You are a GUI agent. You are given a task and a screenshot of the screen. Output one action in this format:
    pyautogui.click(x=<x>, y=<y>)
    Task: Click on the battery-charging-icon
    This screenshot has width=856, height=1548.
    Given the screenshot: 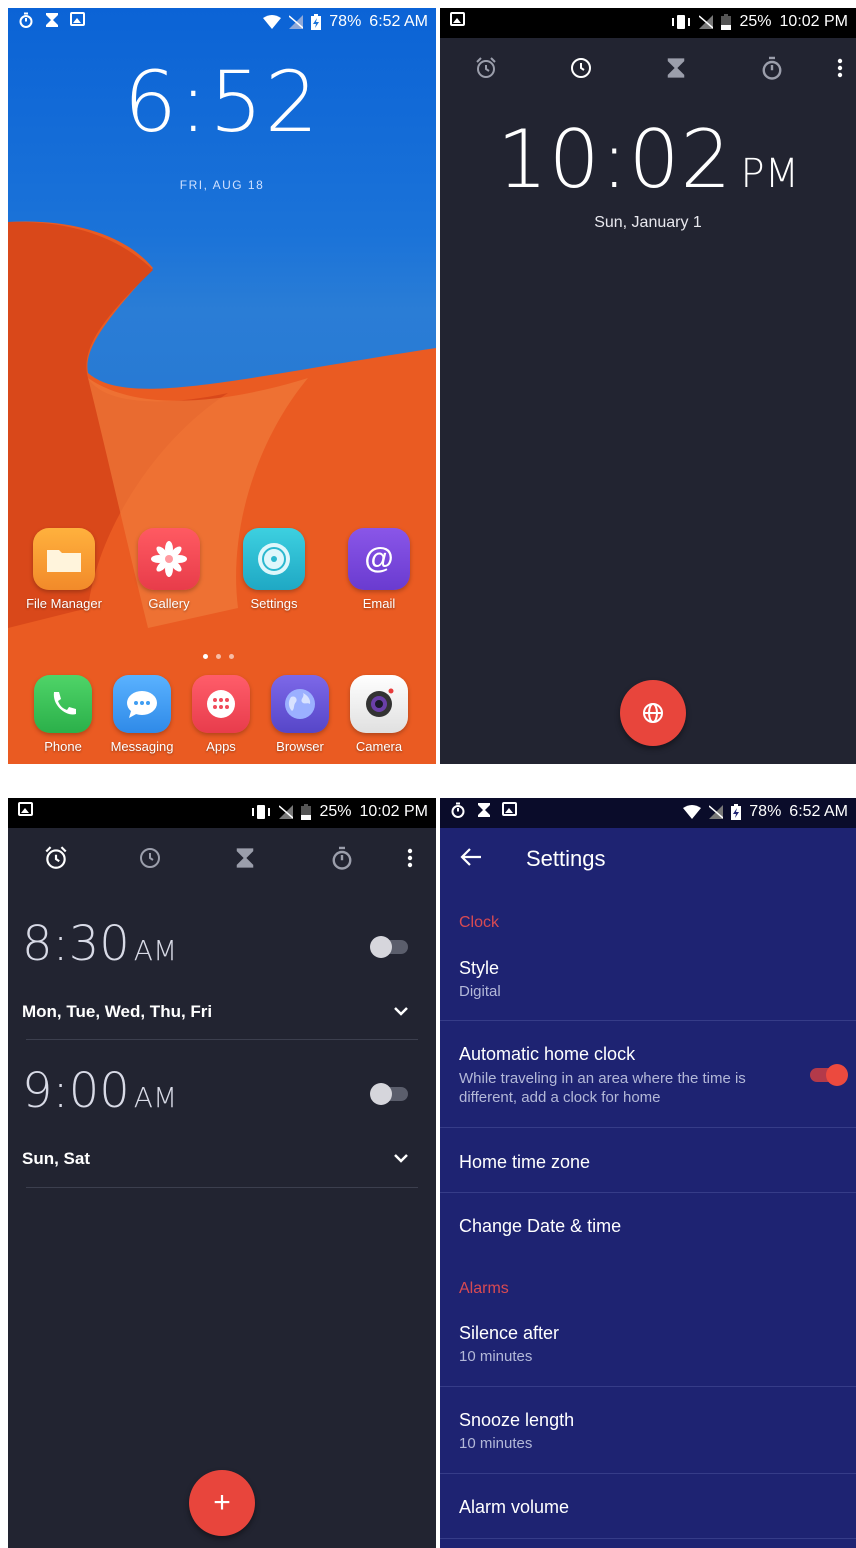 What is the action you would take?
    pyautogui.click(x=316, y=22)
    